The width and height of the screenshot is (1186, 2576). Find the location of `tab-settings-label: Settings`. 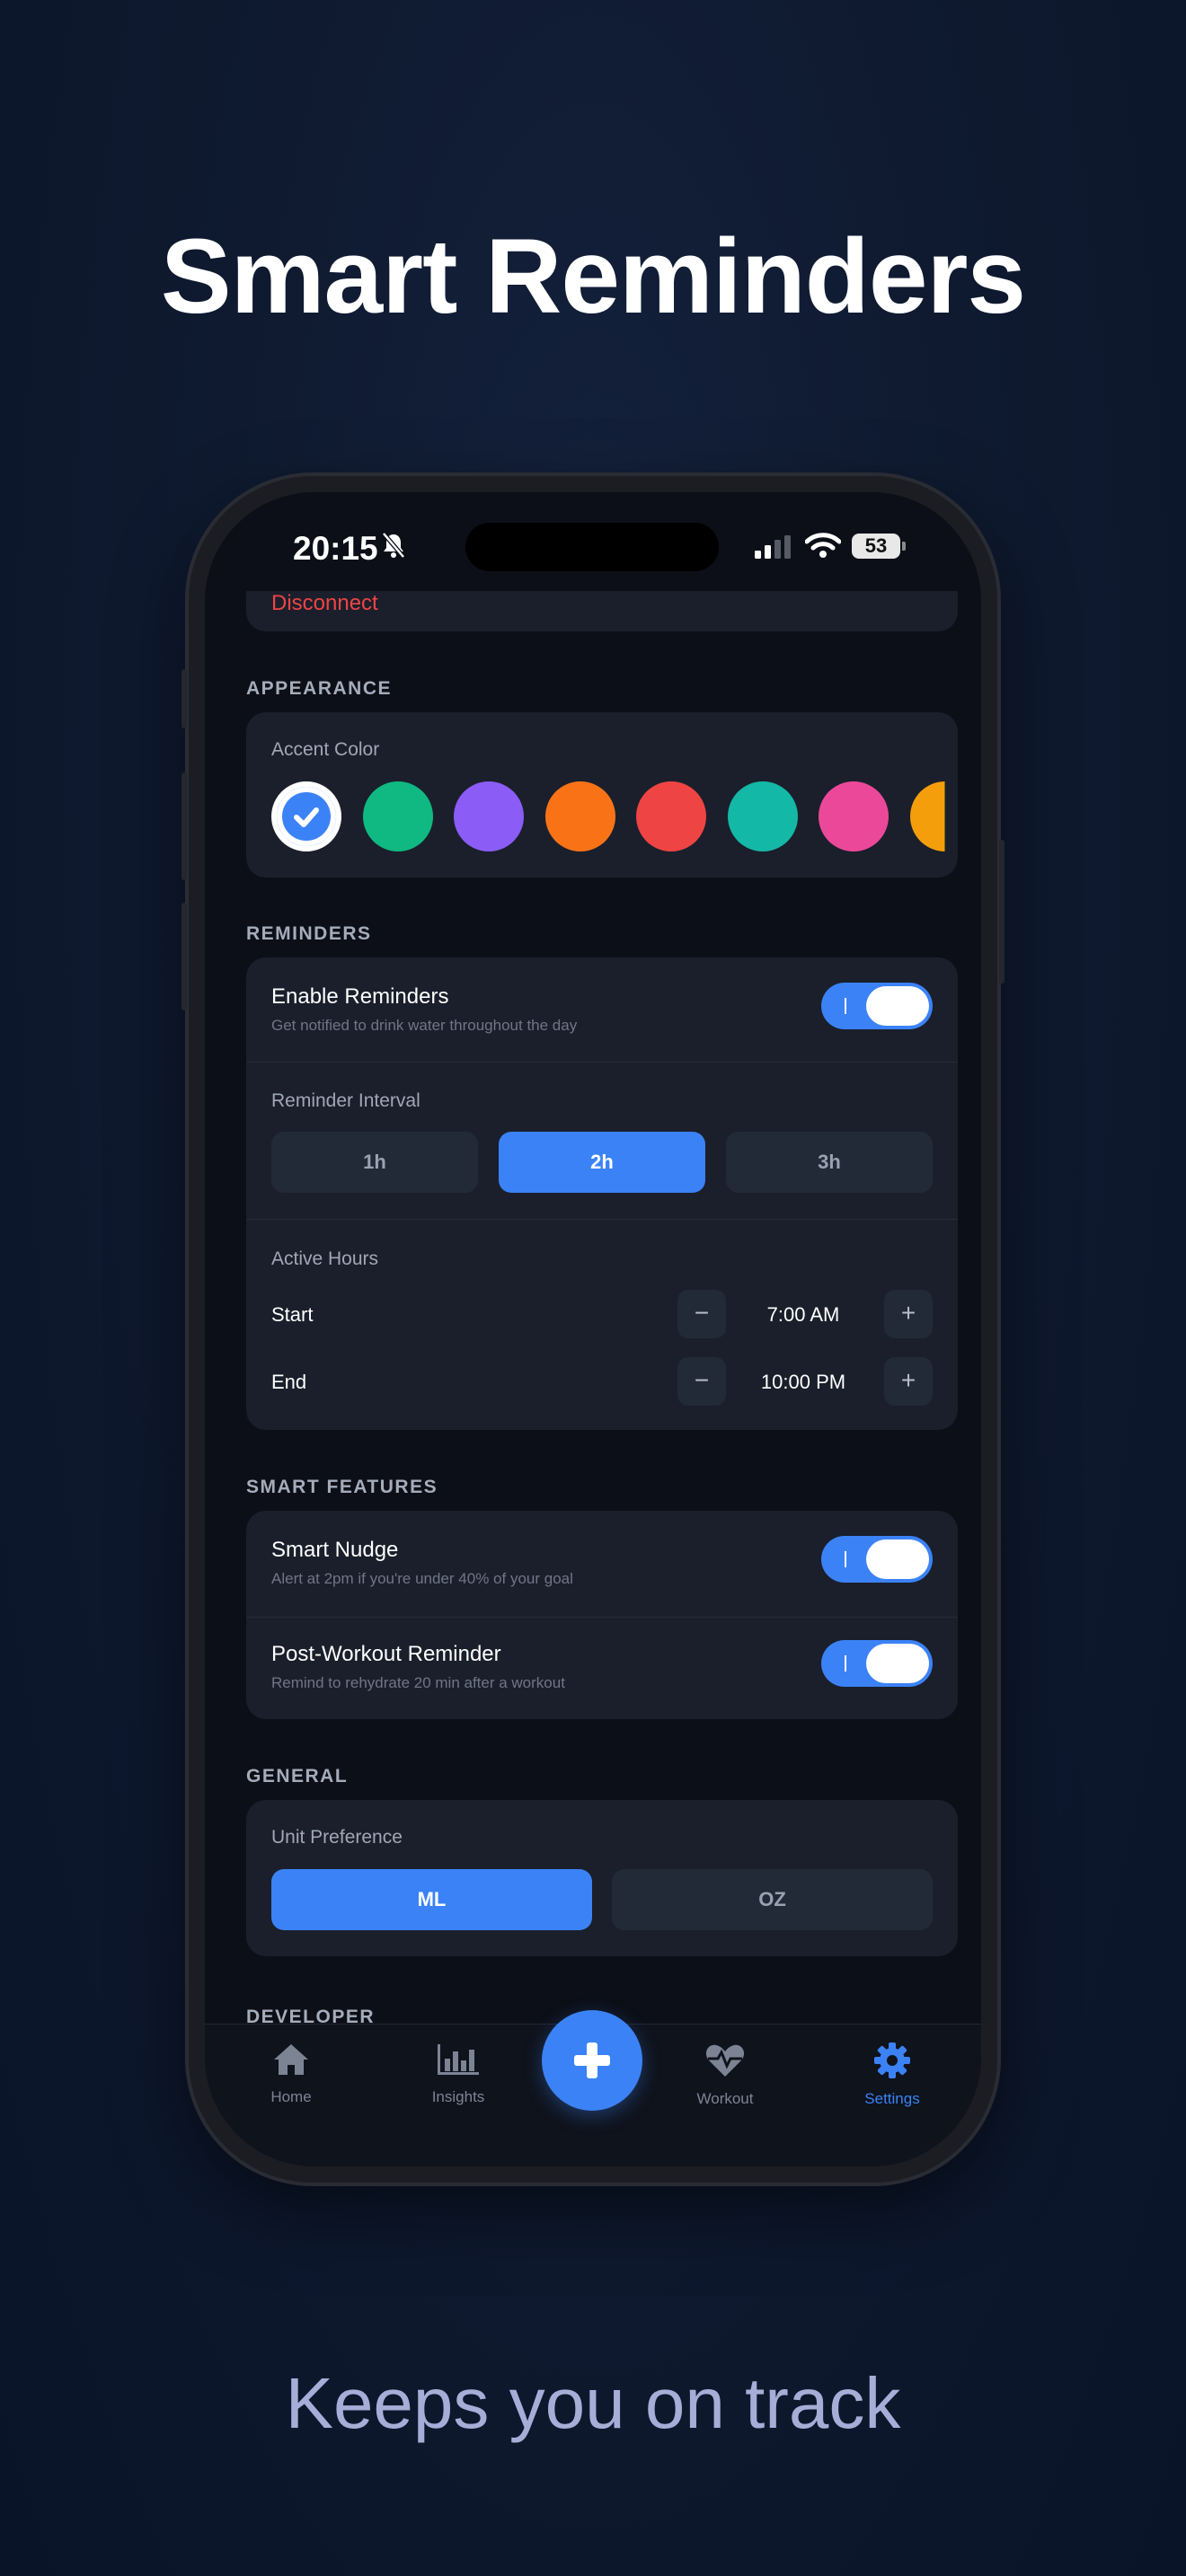

tab-settings-label: Settings is located at coordinates (892, 2098).